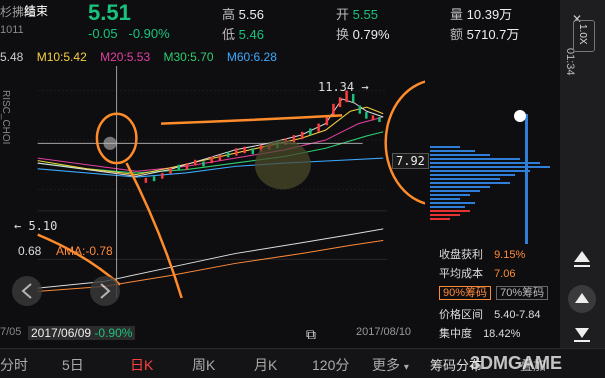 The height and width of the screenshot is (378, 605). I want to click on profit-row: 收盘获利 9.15%, so click(482, 254).